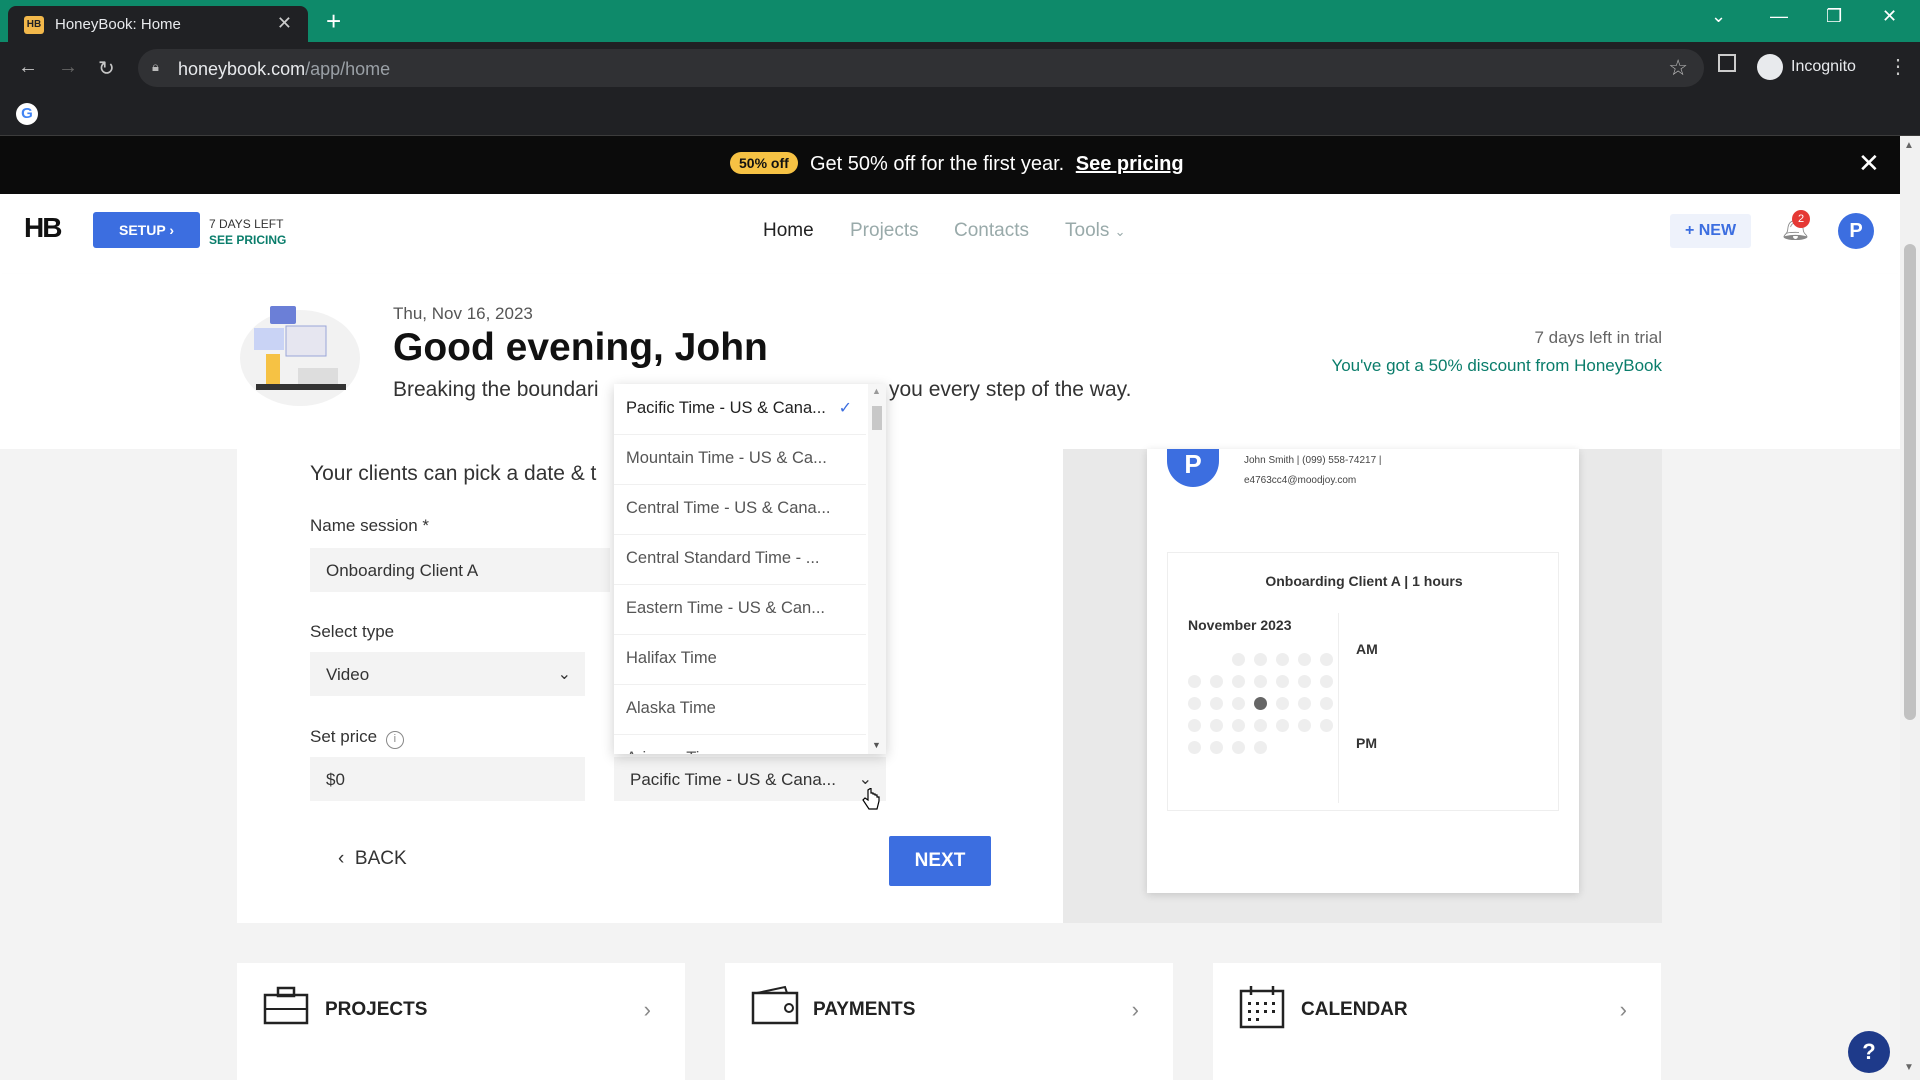  What do you see at coordinates (1909, 1067) in the screenshot?
I see `page-scroll-down-icon: ▼` at bounding box center [1909, 1067].